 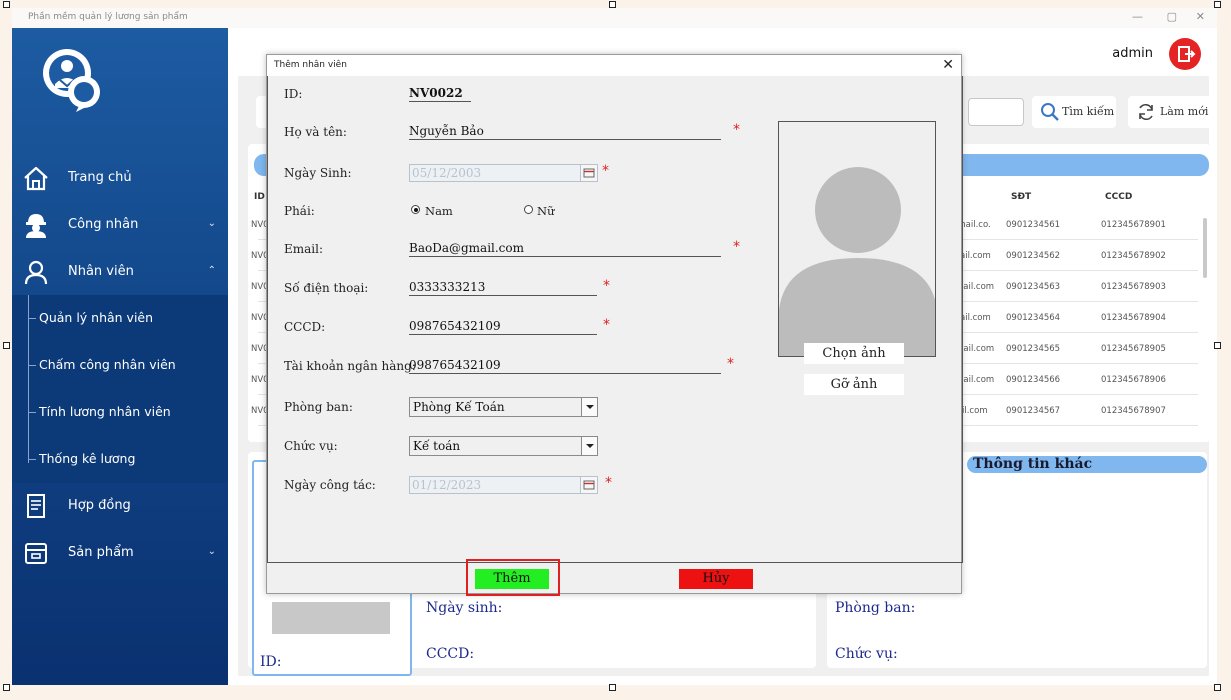 What do you see at coordinates (1133, 318) in the screenshot?
I see `cell-cccd: 012345678904` at bounding box center [1133, 318].